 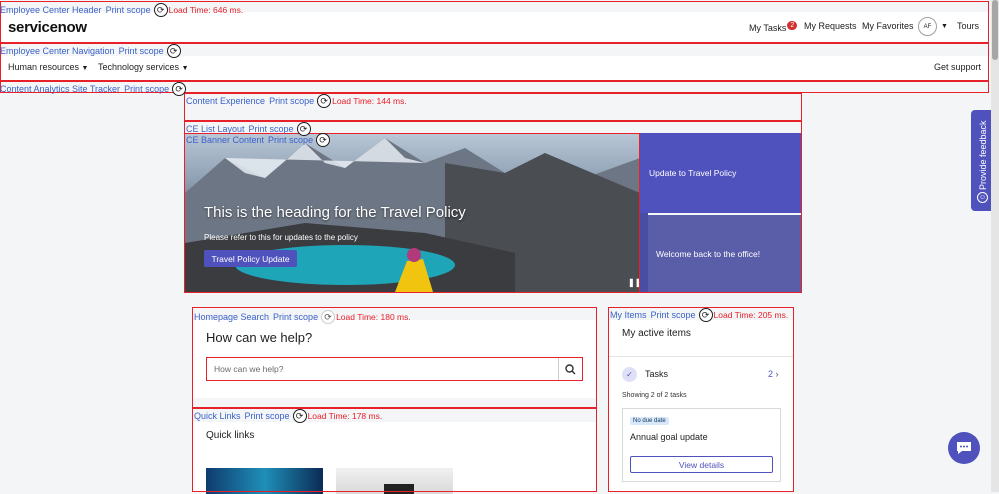 I want to click on search-button, so click(x=570, y=369).